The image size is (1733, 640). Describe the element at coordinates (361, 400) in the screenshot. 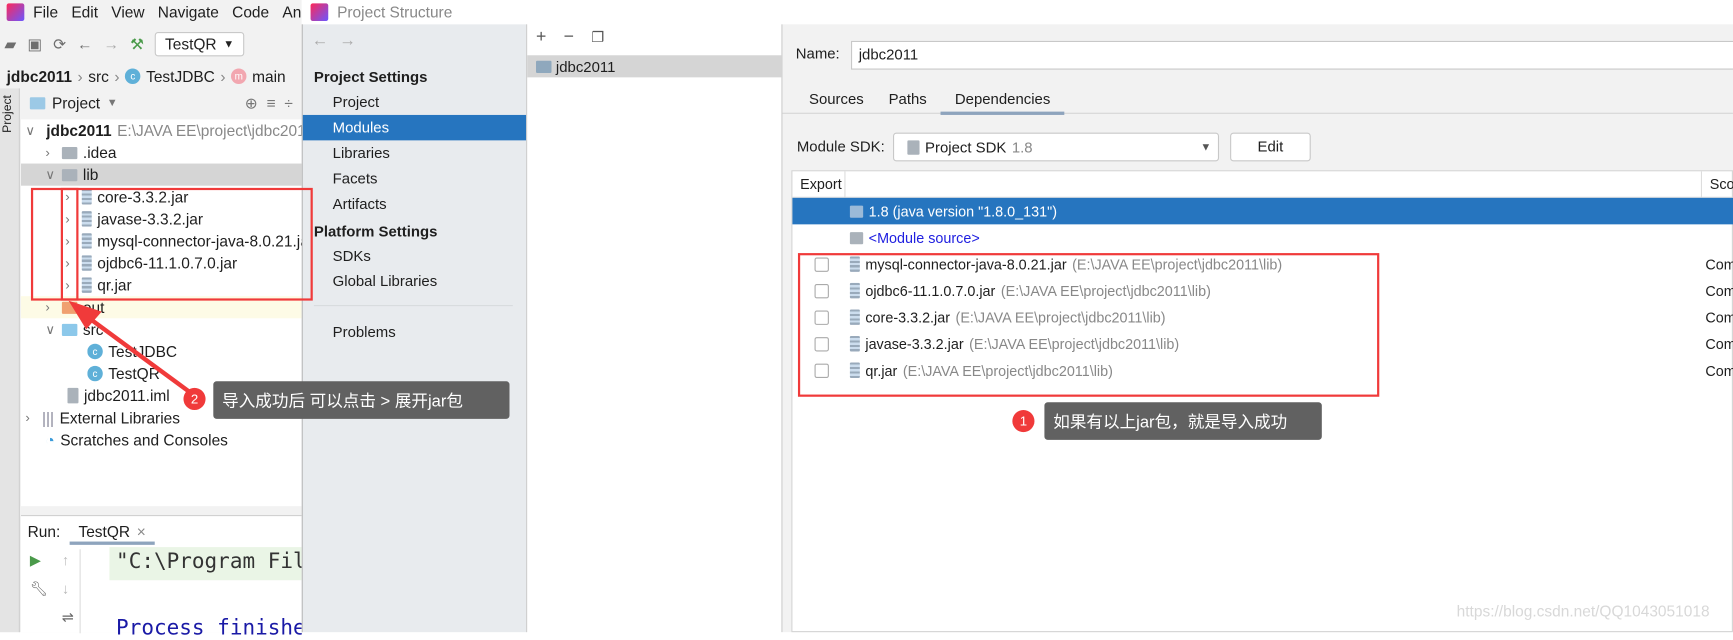

I see `annotation-tooltip: 导入成功后 可以点击 > 展开jar包` at that location.